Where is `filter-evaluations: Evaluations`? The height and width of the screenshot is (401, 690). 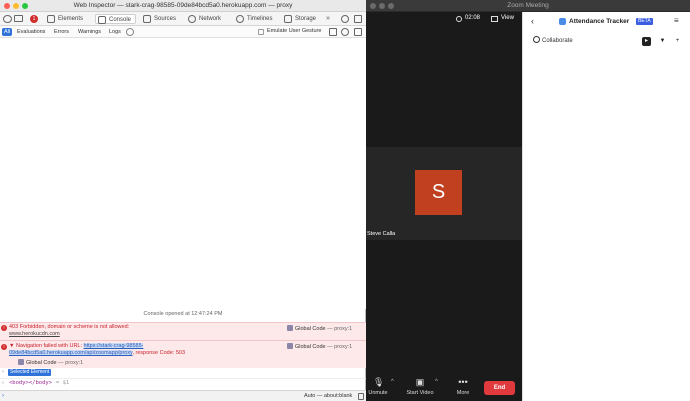 filter-evaluations: Evaluations is located at coordinates (31, 32).